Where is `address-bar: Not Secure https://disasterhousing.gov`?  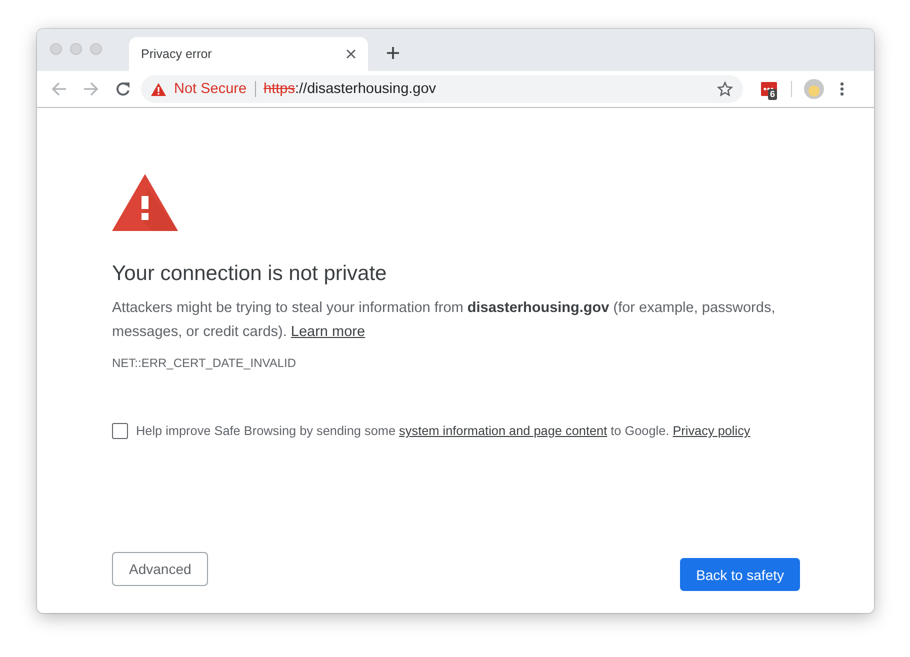
address-bar: Not Secure https://disasterhousing.gov is located at coordinates (442, 89).